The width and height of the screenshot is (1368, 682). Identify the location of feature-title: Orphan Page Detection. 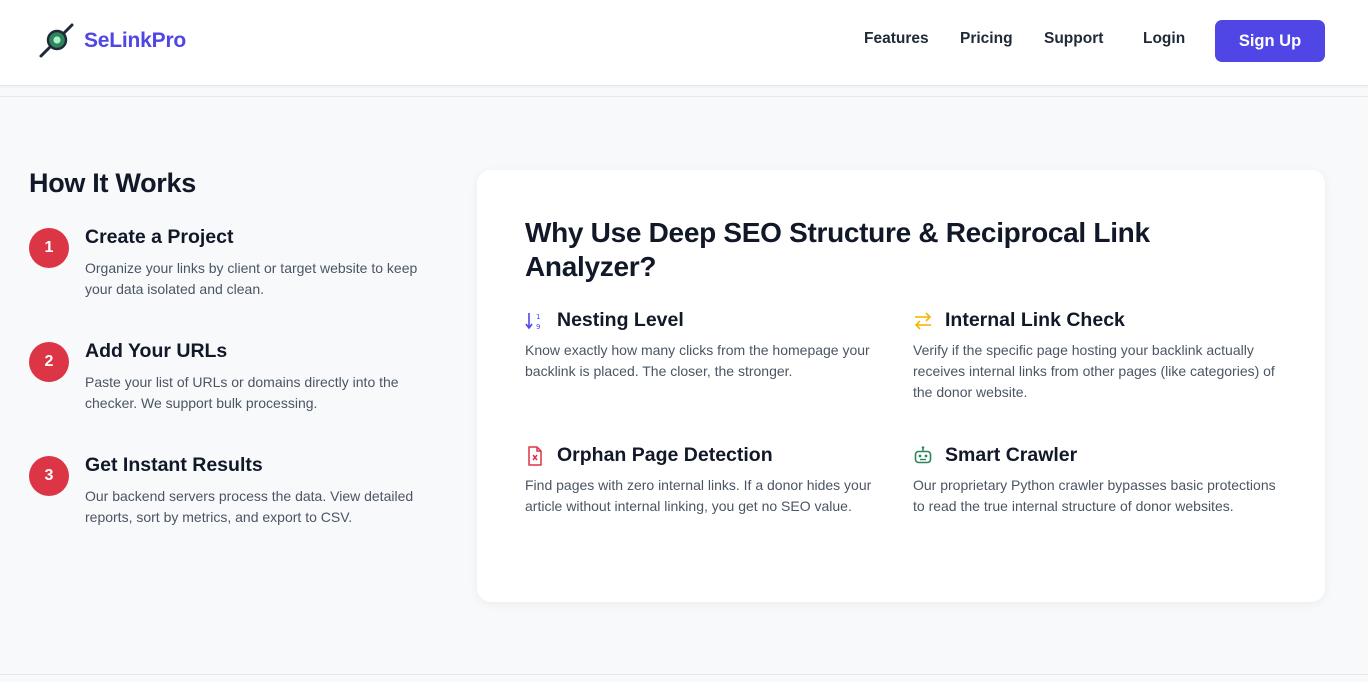
(665, 455).